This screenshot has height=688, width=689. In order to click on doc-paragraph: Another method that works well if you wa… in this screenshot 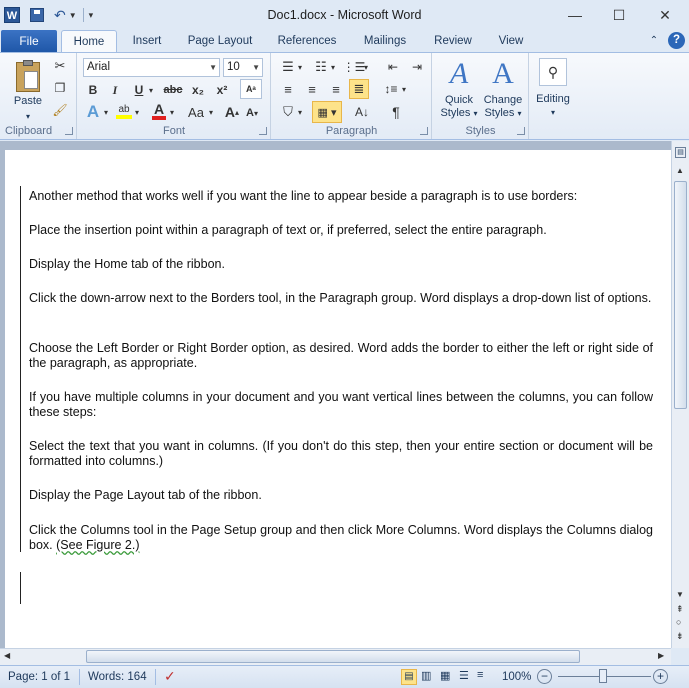, I will do `click(341, 196)`.